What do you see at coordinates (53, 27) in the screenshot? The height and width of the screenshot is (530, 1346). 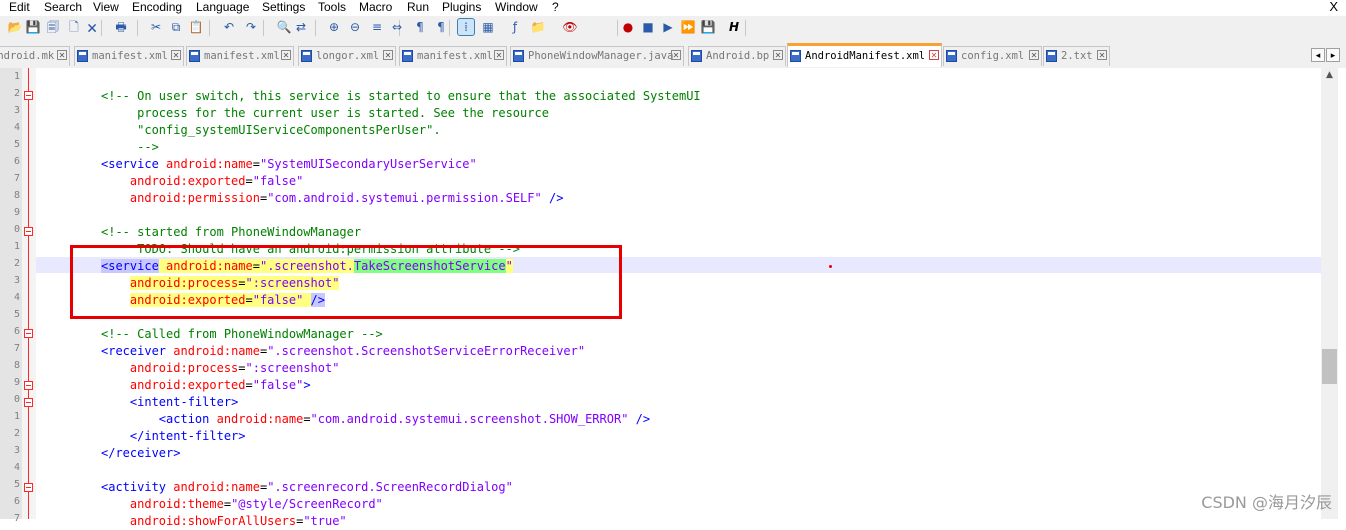 I see `save-all-icon: 🗐` at bounding box center [53, 27].